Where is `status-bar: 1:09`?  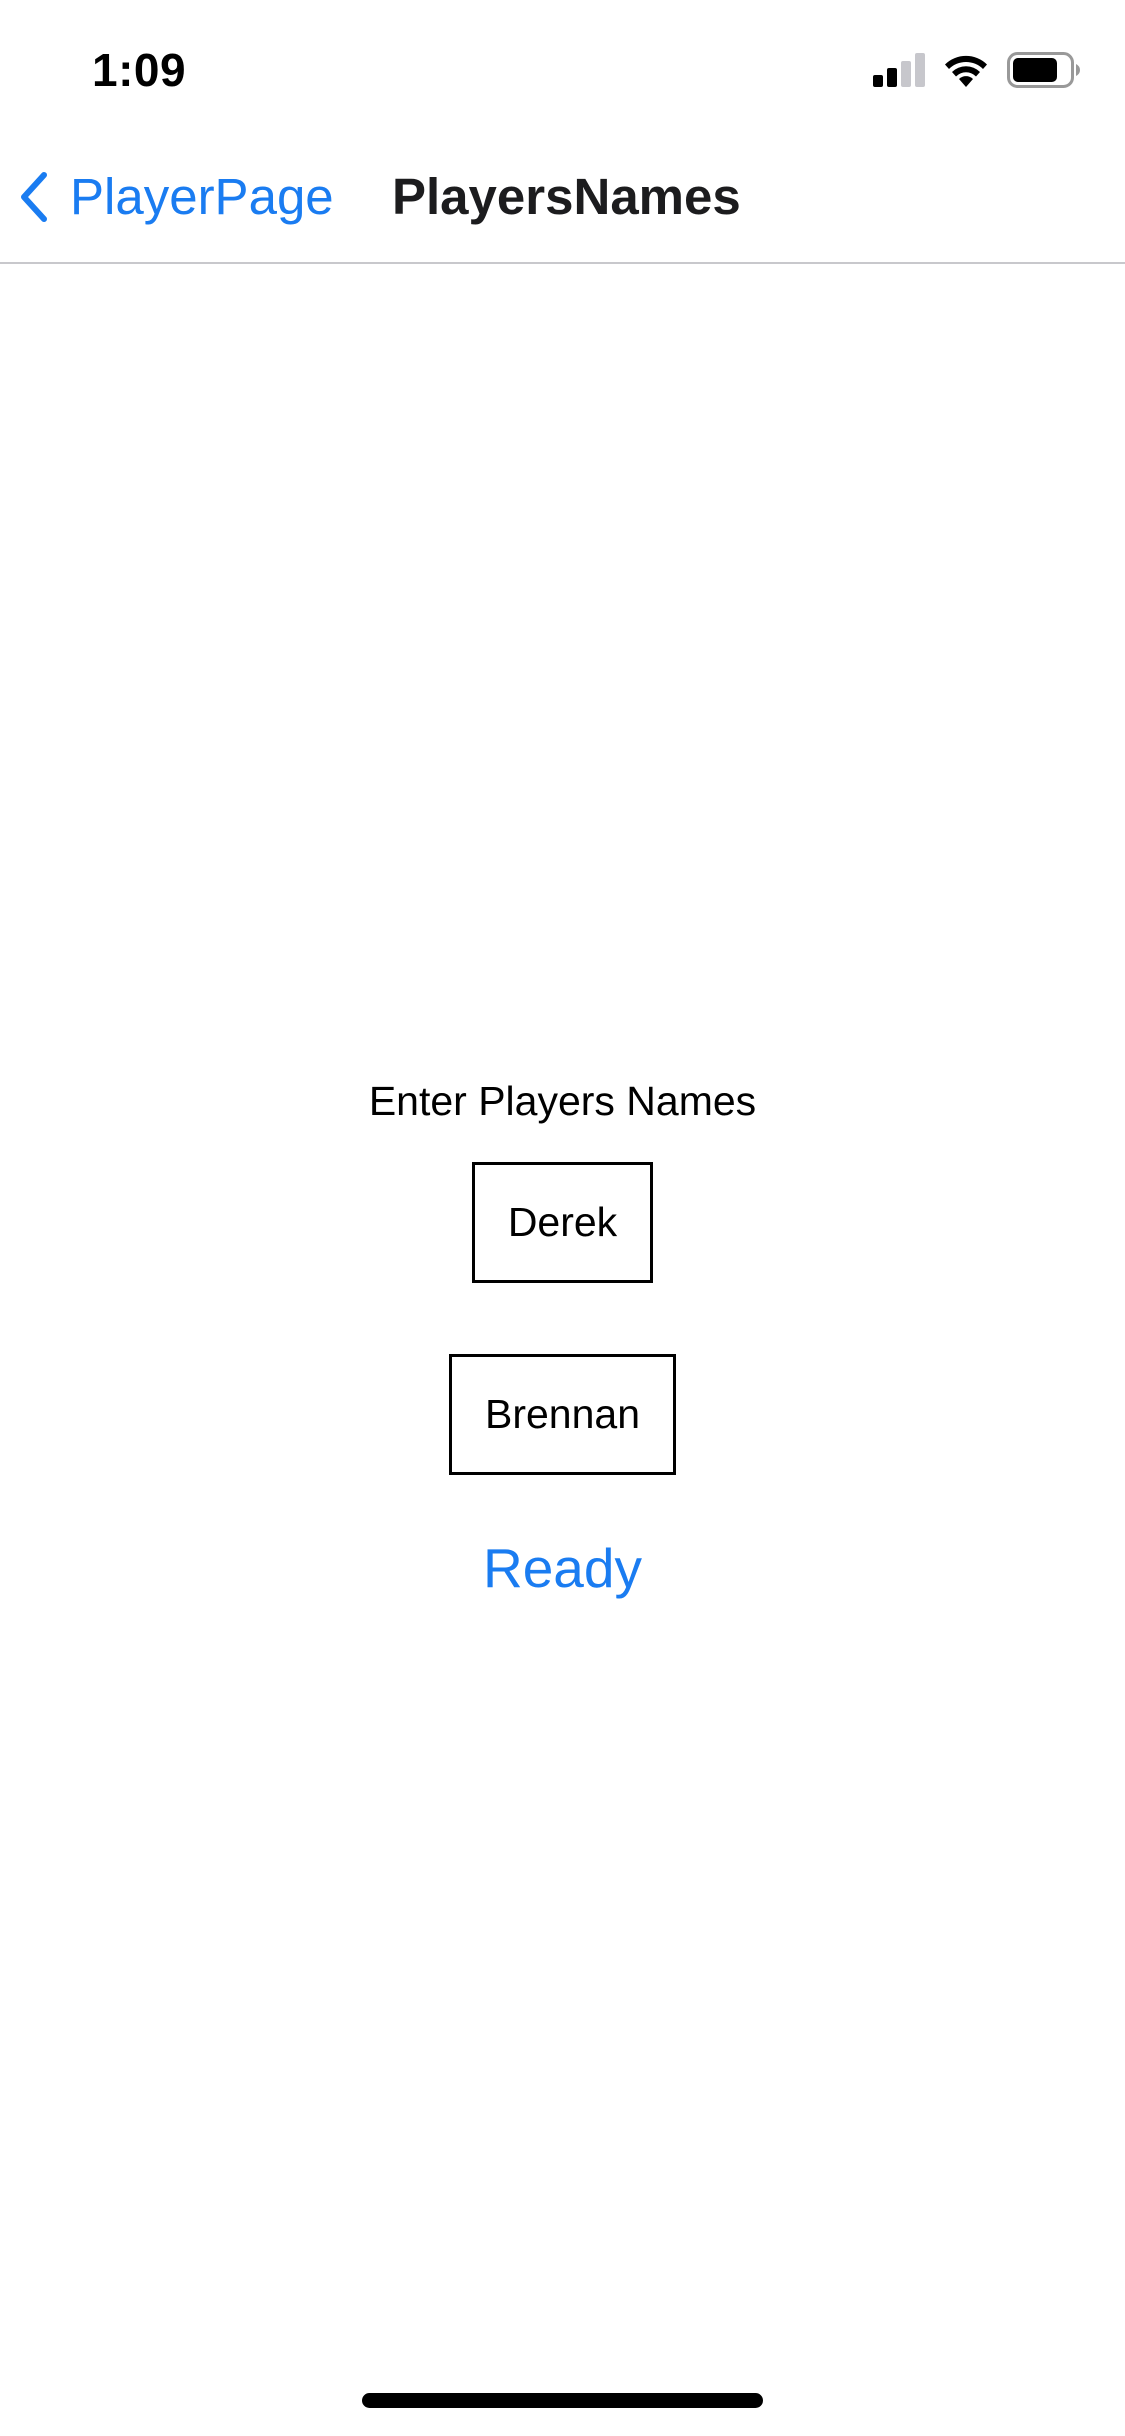 status-bar: 1:09 is located at coordinates (562, 66).